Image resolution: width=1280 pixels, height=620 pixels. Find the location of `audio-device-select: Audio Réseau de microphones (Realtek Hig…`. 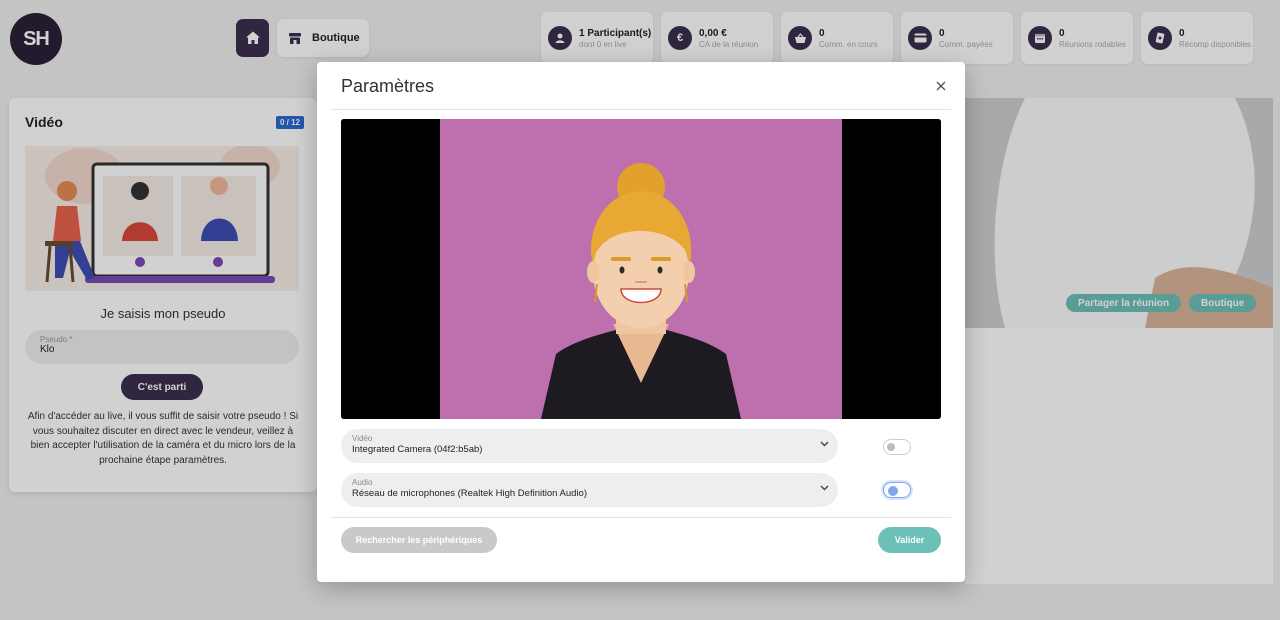

audio-device-select: Audio Réseau de microphones (Realtek Hig… is located at coordinates (589, 490).